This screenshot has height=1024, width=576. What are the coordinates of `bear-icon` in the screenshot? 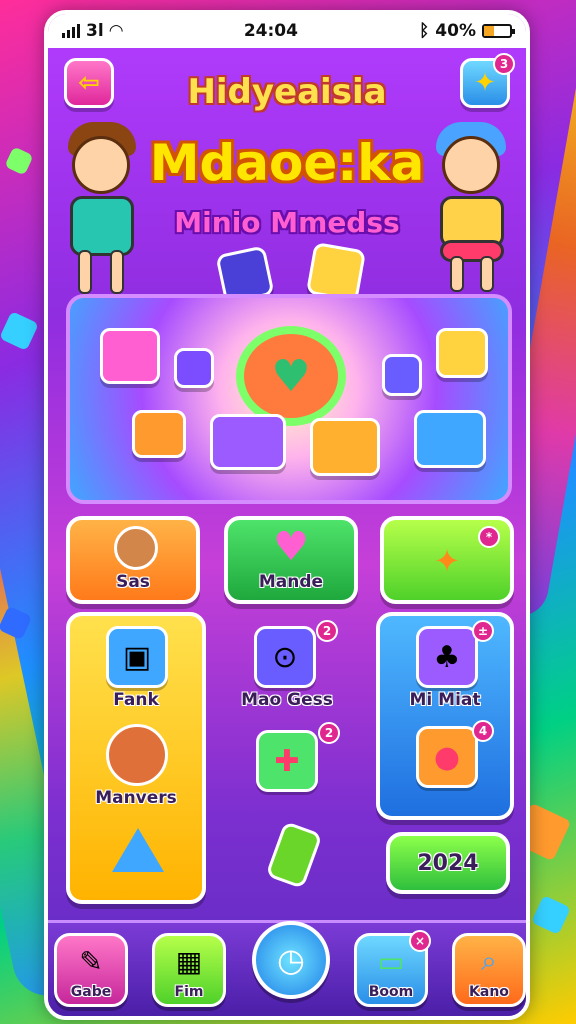 It's located at (136, 548).